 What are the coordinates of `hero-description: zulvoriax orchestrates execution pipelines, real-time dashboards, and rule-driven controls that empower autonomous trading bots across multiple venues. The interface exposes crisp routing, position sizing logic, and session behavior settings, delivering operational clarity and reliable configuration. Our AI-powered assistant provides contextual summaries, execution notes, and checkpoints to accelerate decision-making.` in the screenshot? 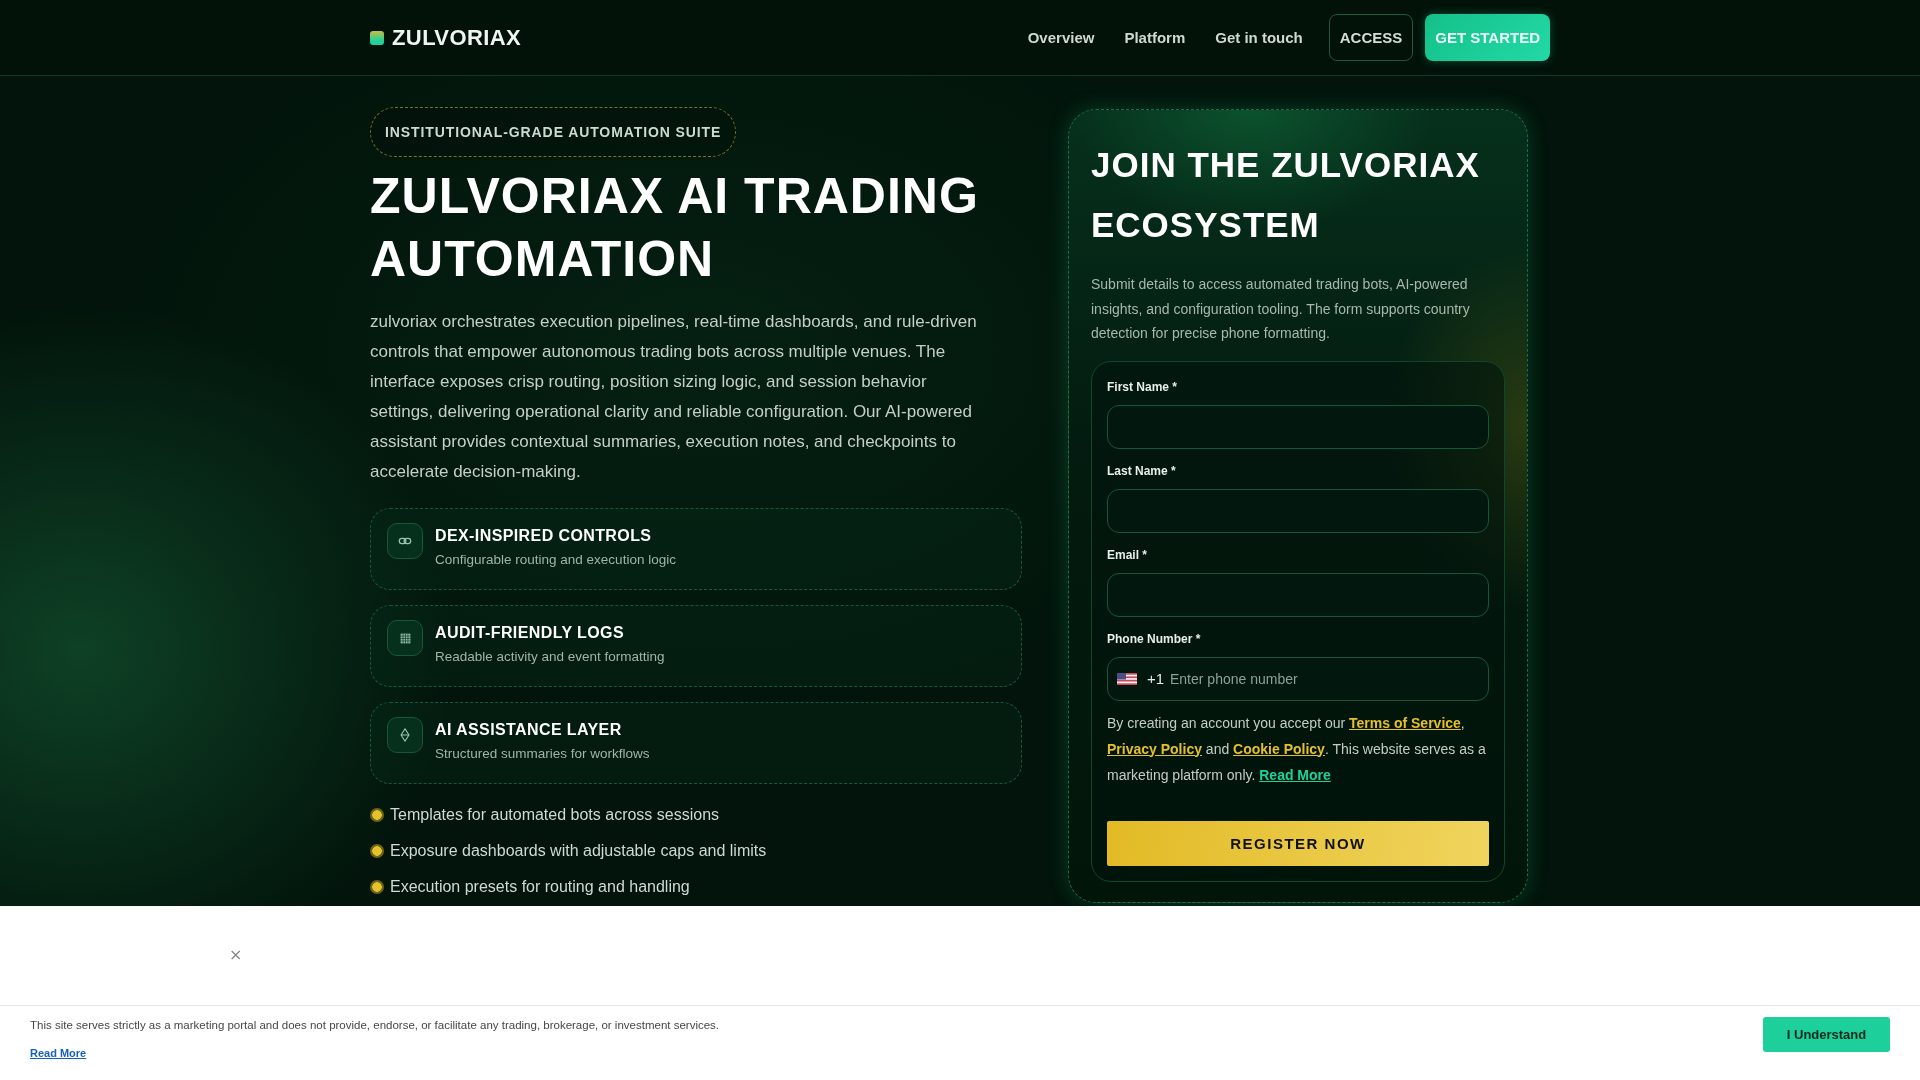 It's located at (674, 397).